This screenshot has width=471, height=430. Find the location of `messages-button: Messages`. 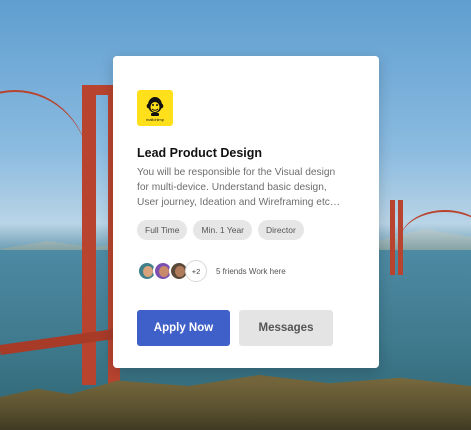

messages-button: Messages is located at coordinates (286, 328).